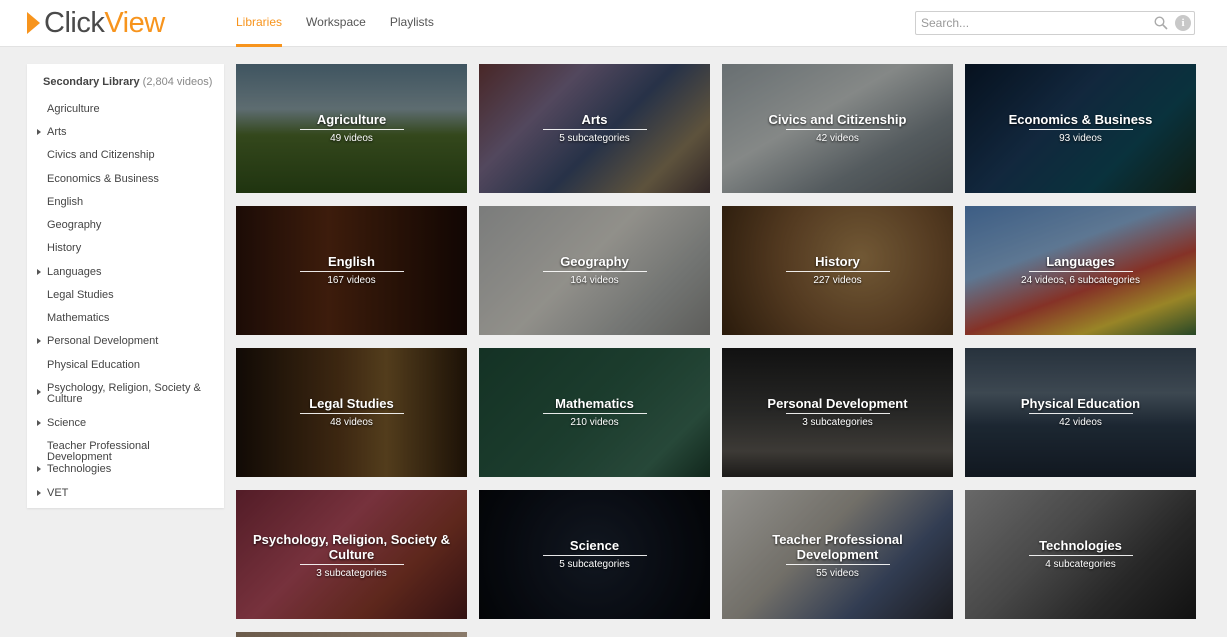 The width and height of the screenshot is (1227, 637). What do you see at coordinates (594, 545) in the screenshot?
I see `tile-title: Science` at bounding box center [594, 545].